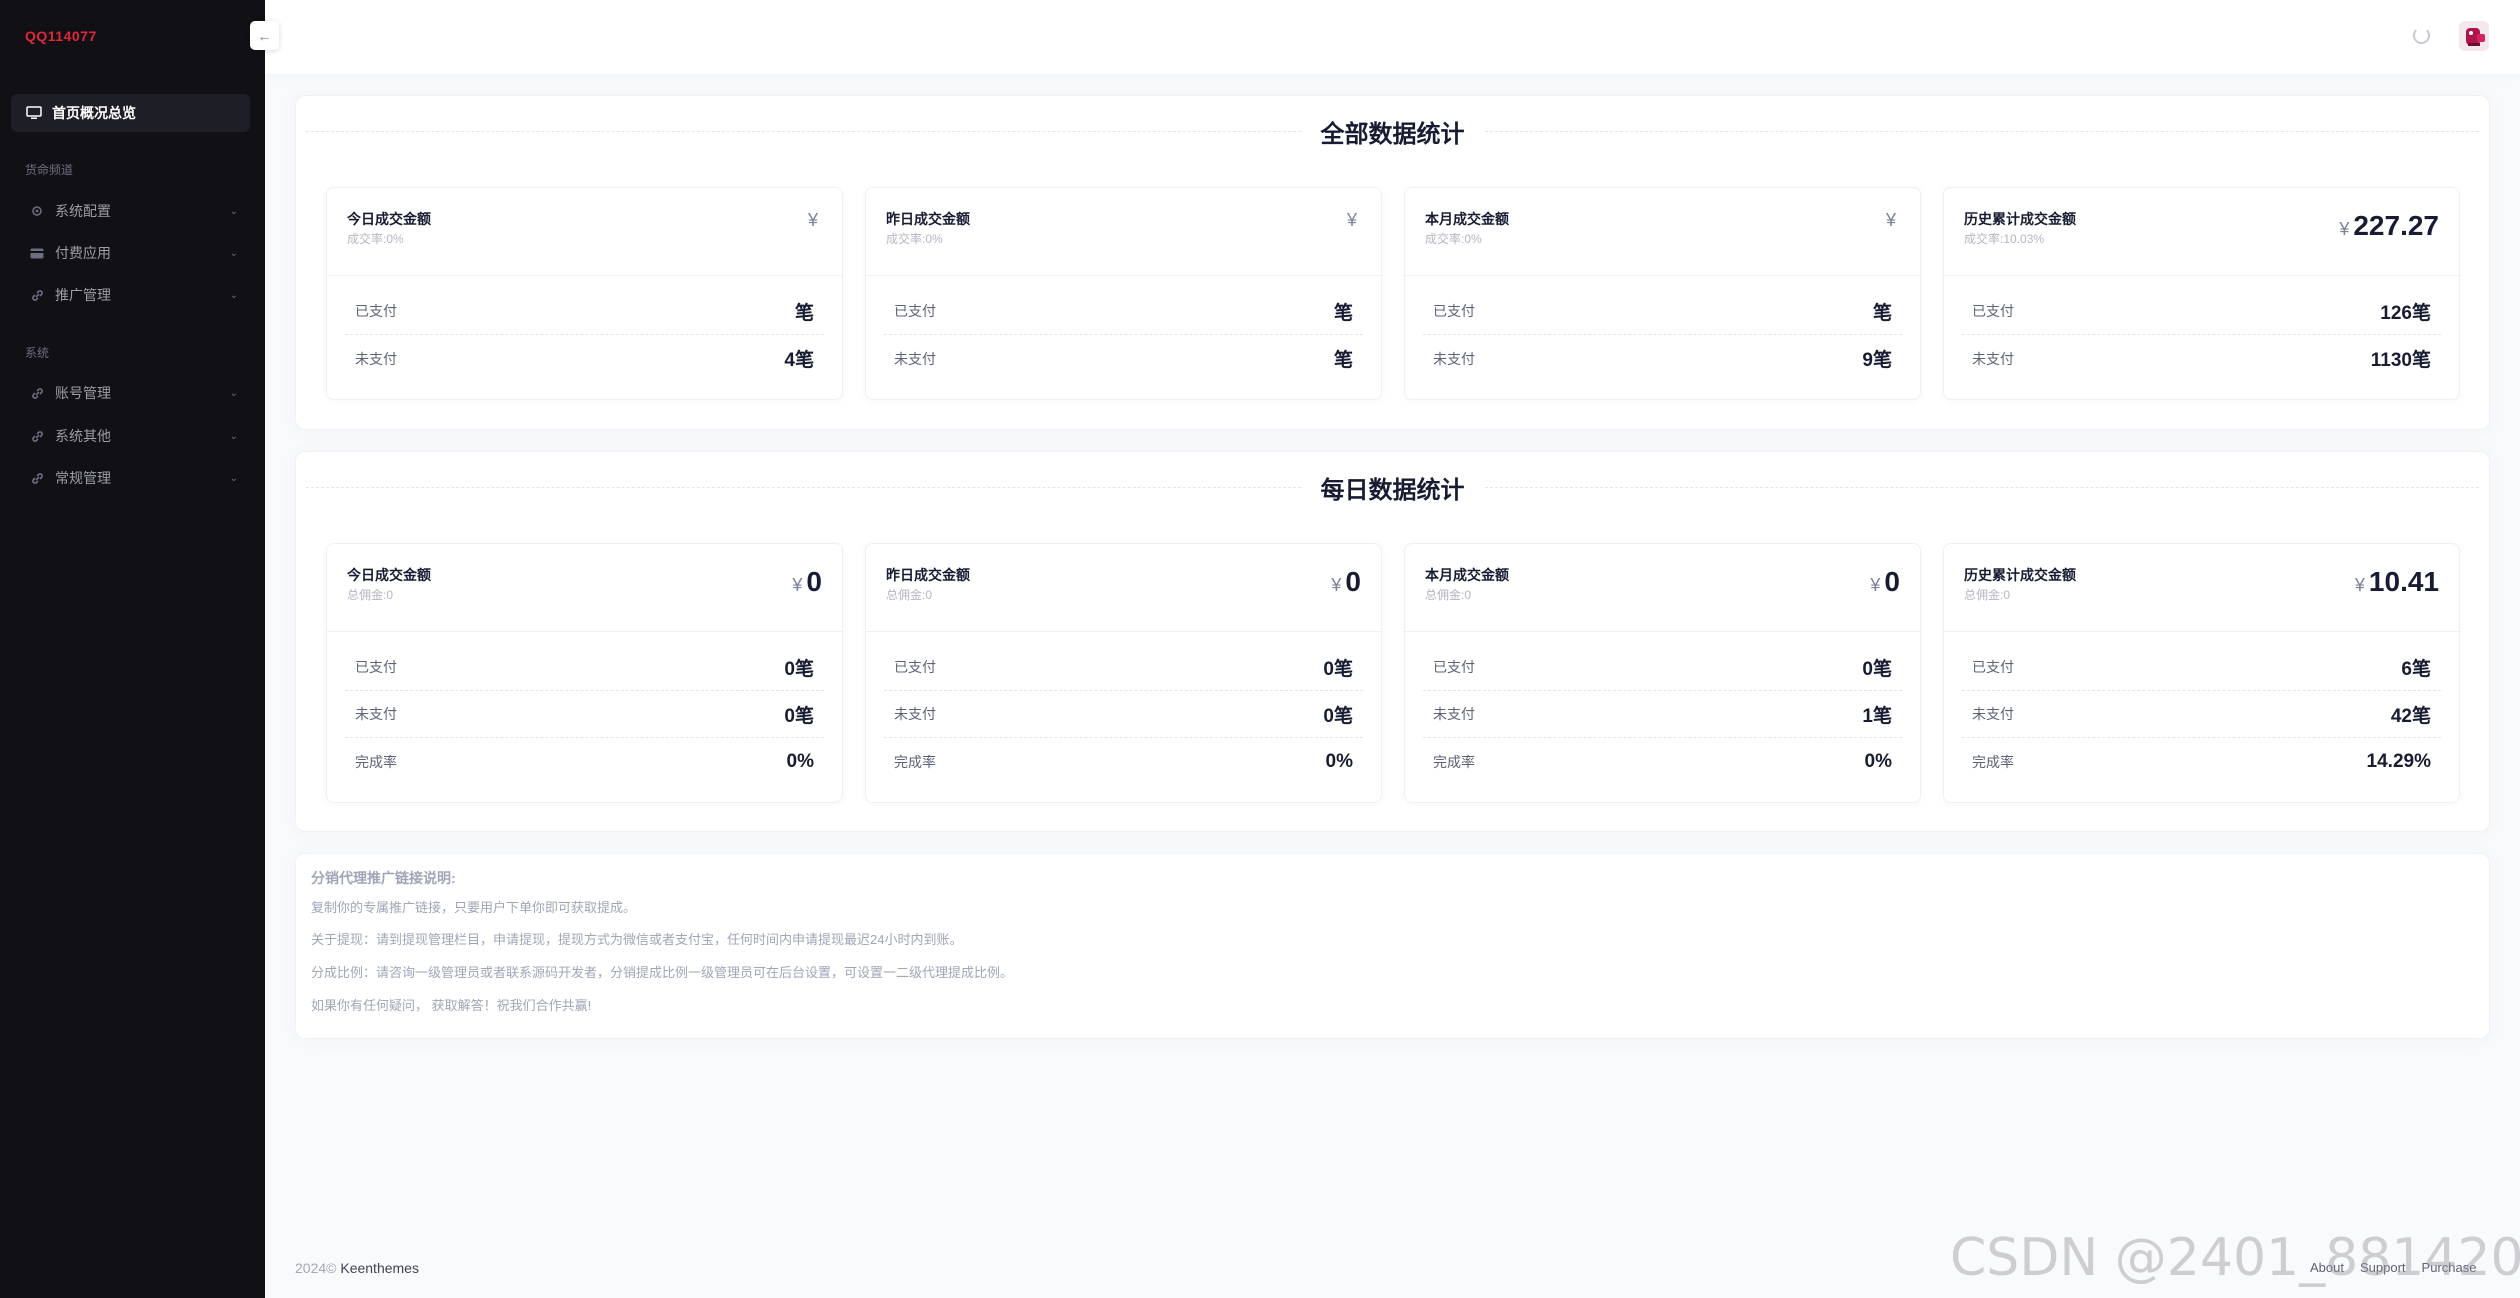  I want to click on footer-company-link: Keenthemes, so click(379, 1268).